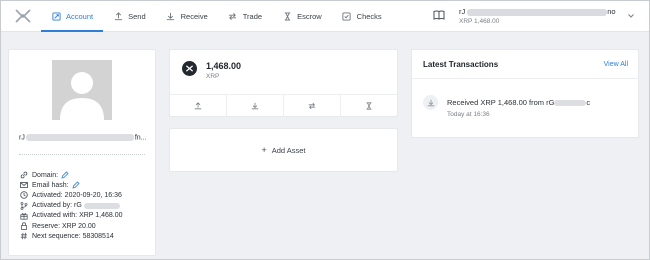 Image resolution: width=650 pixels, height=260 pixels. I want to click on nav-tab-receive: Receive, so click(187, 16).